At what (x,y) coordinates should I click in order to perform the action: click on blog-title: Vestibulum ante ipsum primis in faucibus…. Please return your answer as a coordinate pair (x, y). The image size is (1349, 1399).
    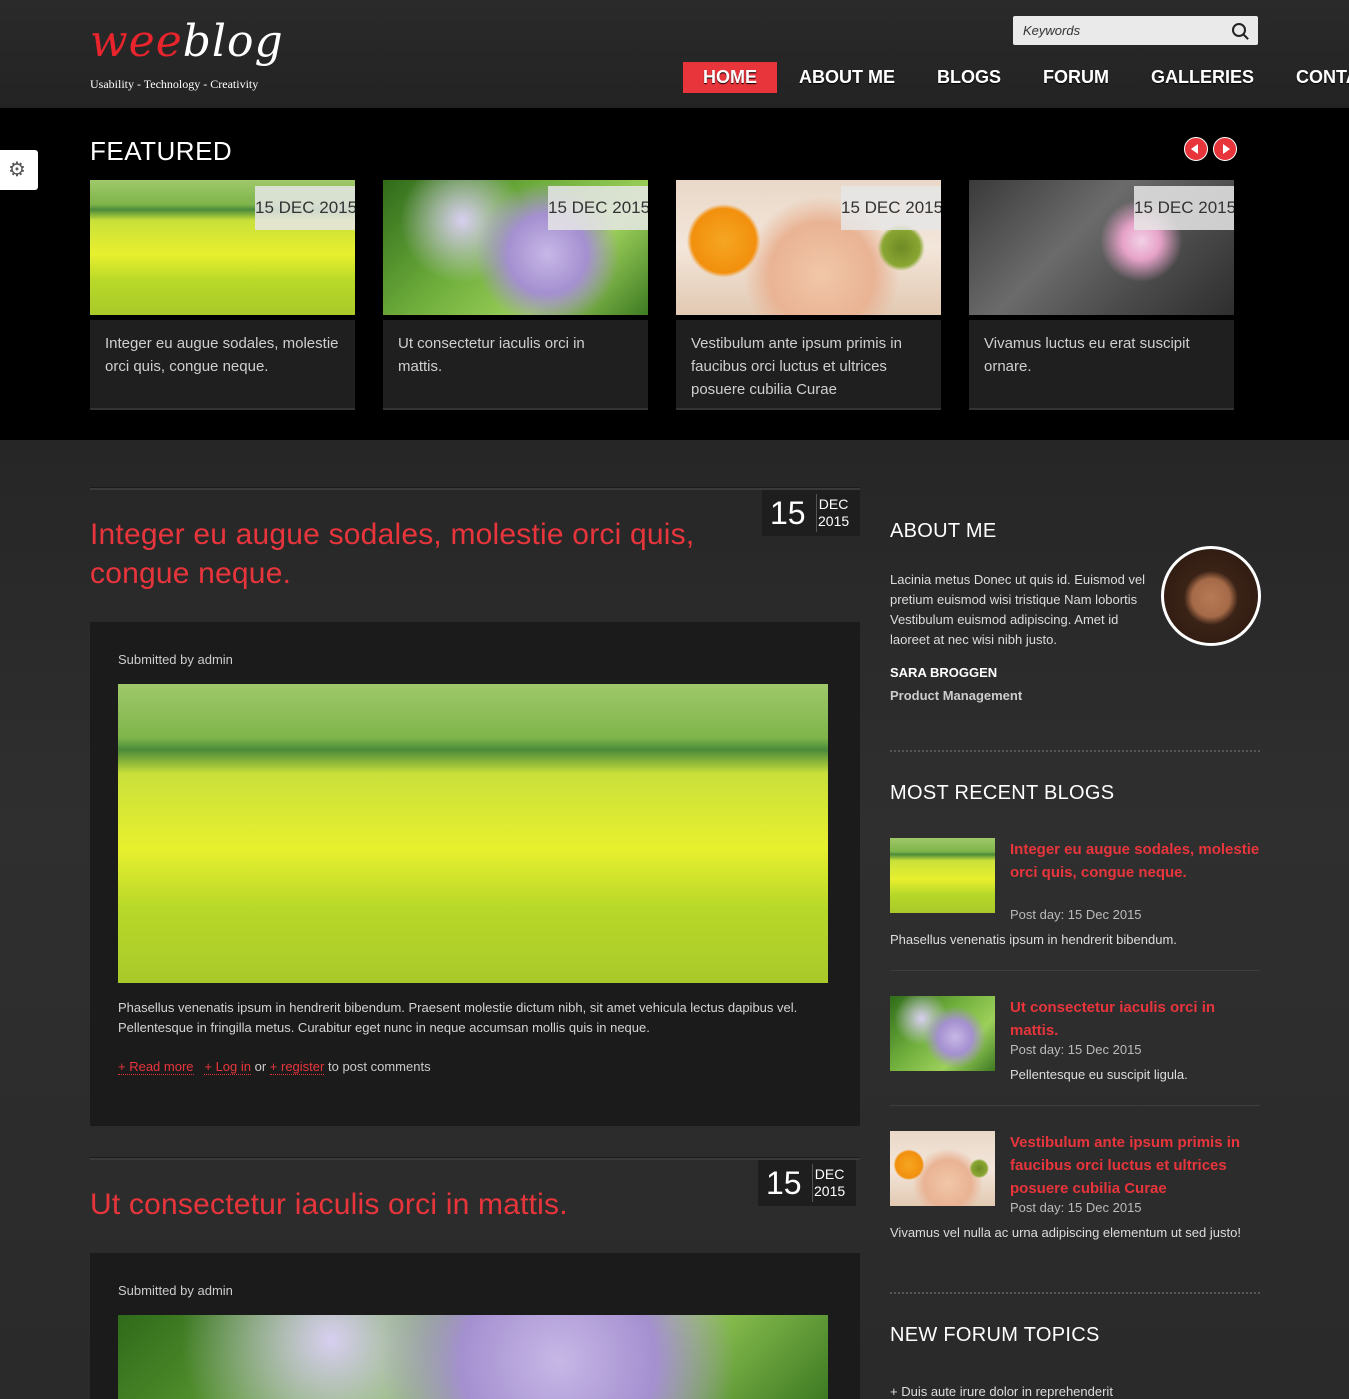
    Looking at the image, I should click on (1135, 1165).